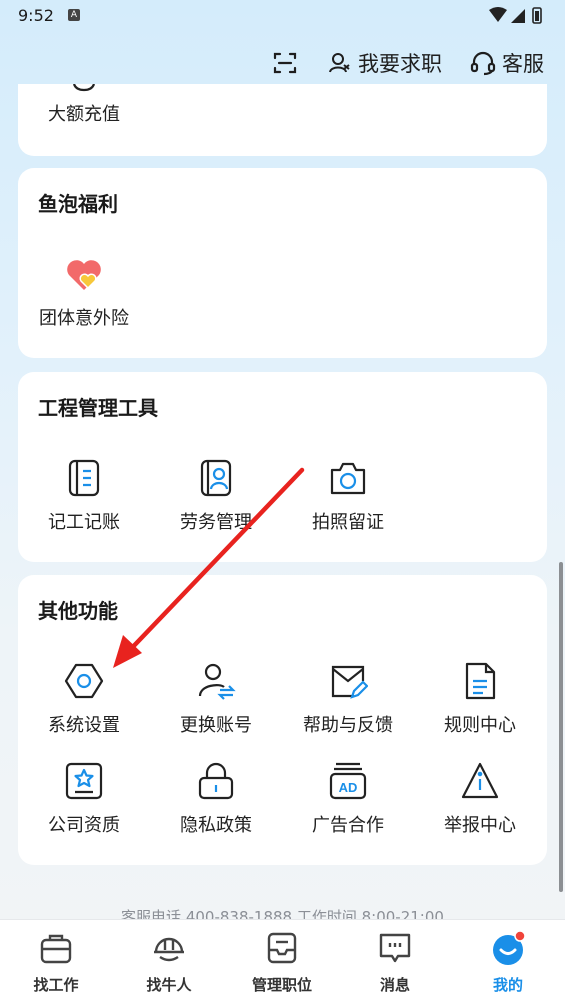 The image size is (565, 1004). I want to click on nav-manage-jobs-label: 管理职位, so click(281, 985).